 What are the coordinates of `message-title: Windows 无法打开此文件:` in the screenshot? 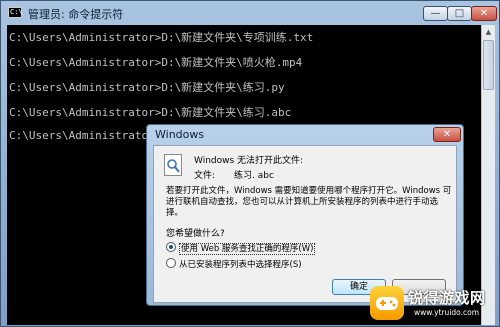 It's located at (249, 161).